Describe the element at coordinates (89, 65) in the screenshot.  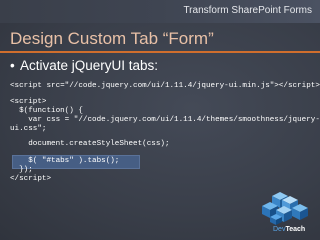
I see `bullet-text: Activate jQueryUI tabs:` at that location.